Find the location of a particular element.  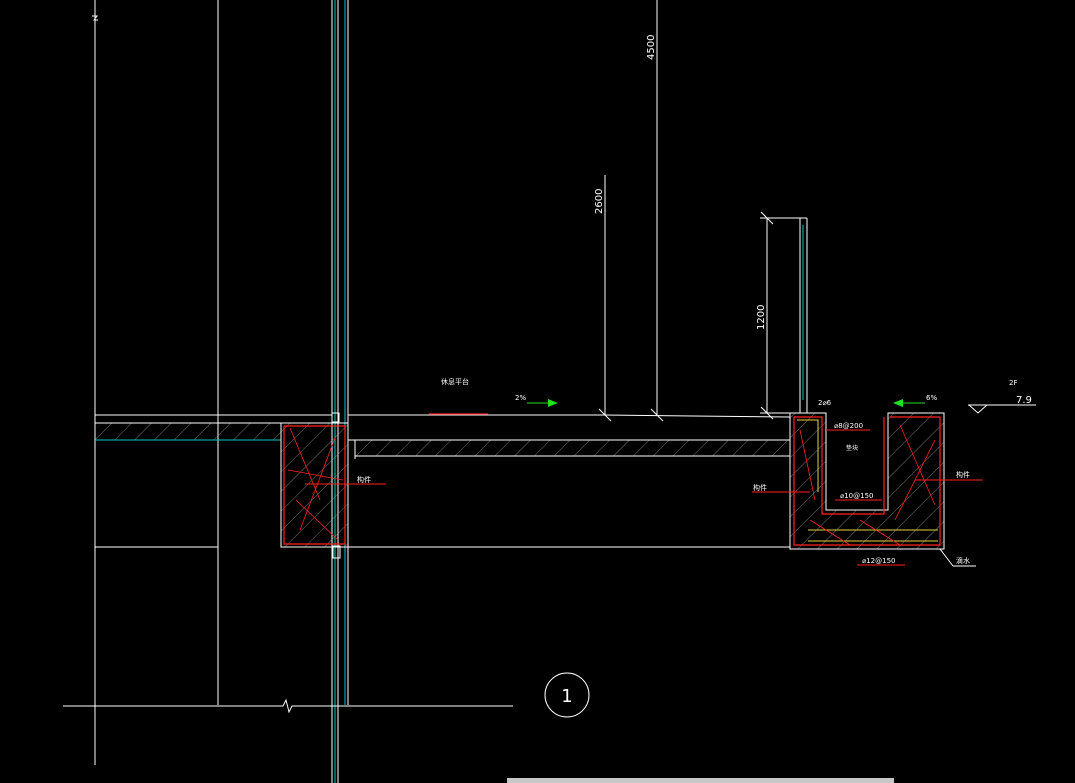

railing is located at coordinates (803, 315).